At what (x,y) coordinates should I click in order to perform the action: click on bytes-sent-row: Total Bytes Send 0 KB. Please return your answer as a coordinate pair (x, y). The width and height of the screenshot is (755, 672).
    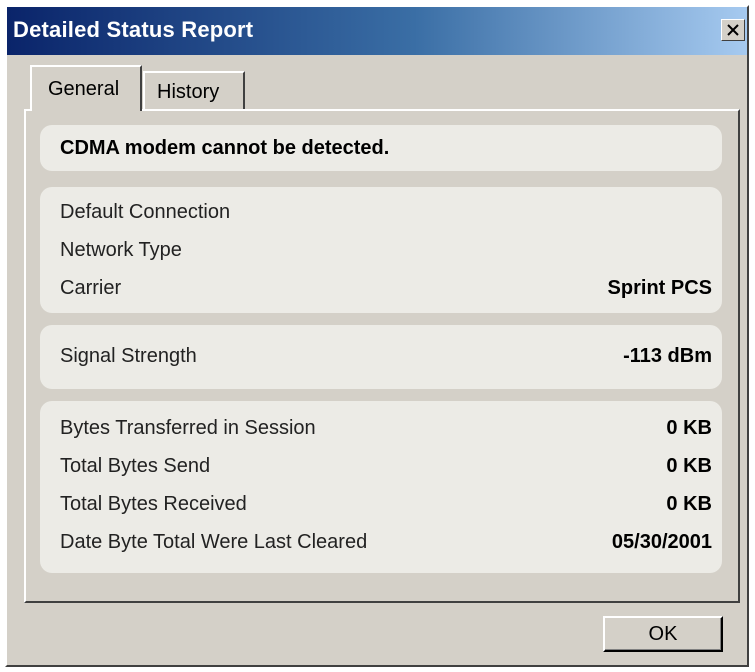
    Looking at the image, I should click on (386, 468).